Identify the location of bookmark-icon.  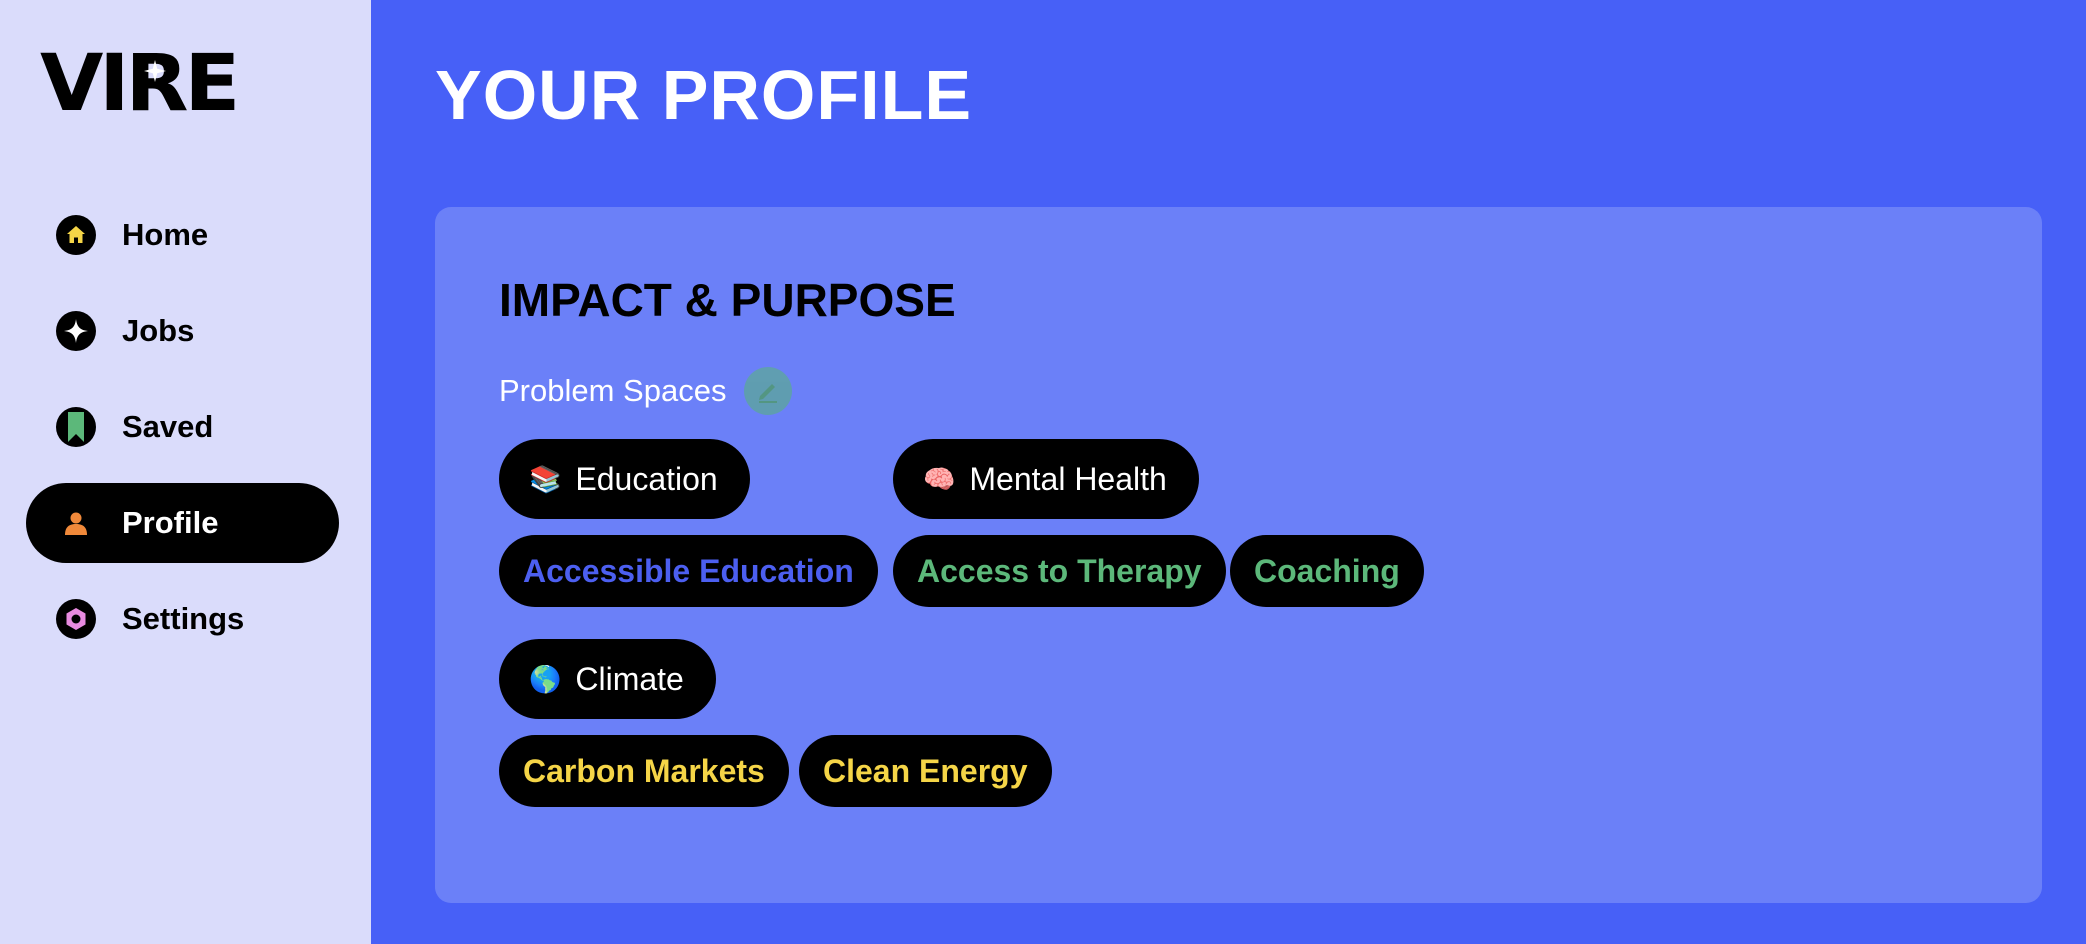
(76, 427).